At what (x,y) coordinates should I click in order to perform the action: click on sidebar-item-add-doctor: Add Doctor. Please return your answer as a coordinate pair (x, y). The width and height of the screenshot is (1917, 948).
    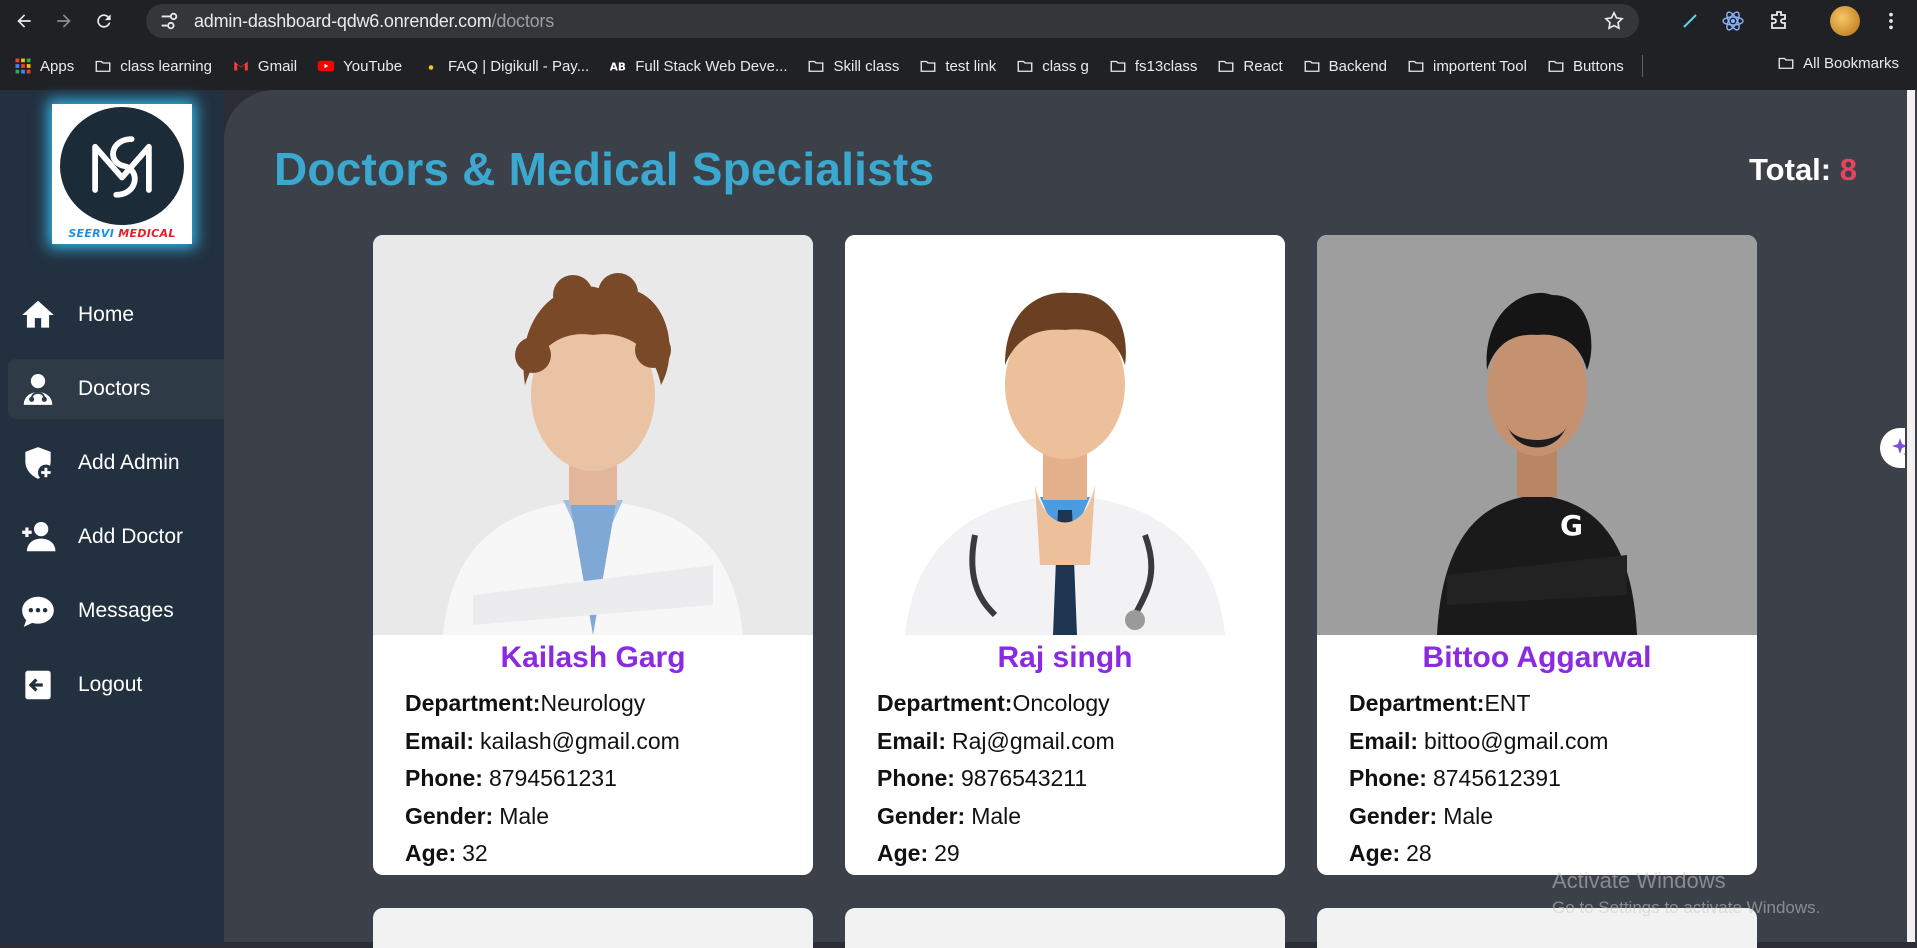
    Looking at the image, I should click on (116, 537).